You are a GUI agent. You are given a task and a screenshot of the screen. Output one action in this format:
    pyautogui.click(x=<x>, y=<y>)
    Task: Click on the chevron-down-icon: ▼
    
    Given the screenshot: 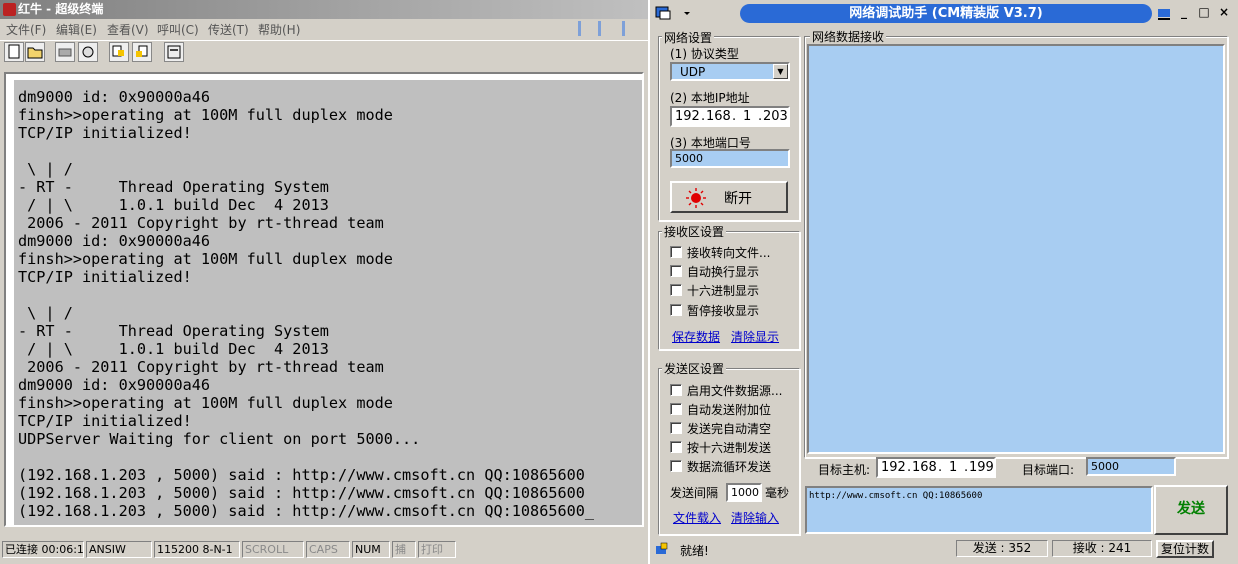 What is the action you would take?
    pyautogui.click(x=780, y=71)
    